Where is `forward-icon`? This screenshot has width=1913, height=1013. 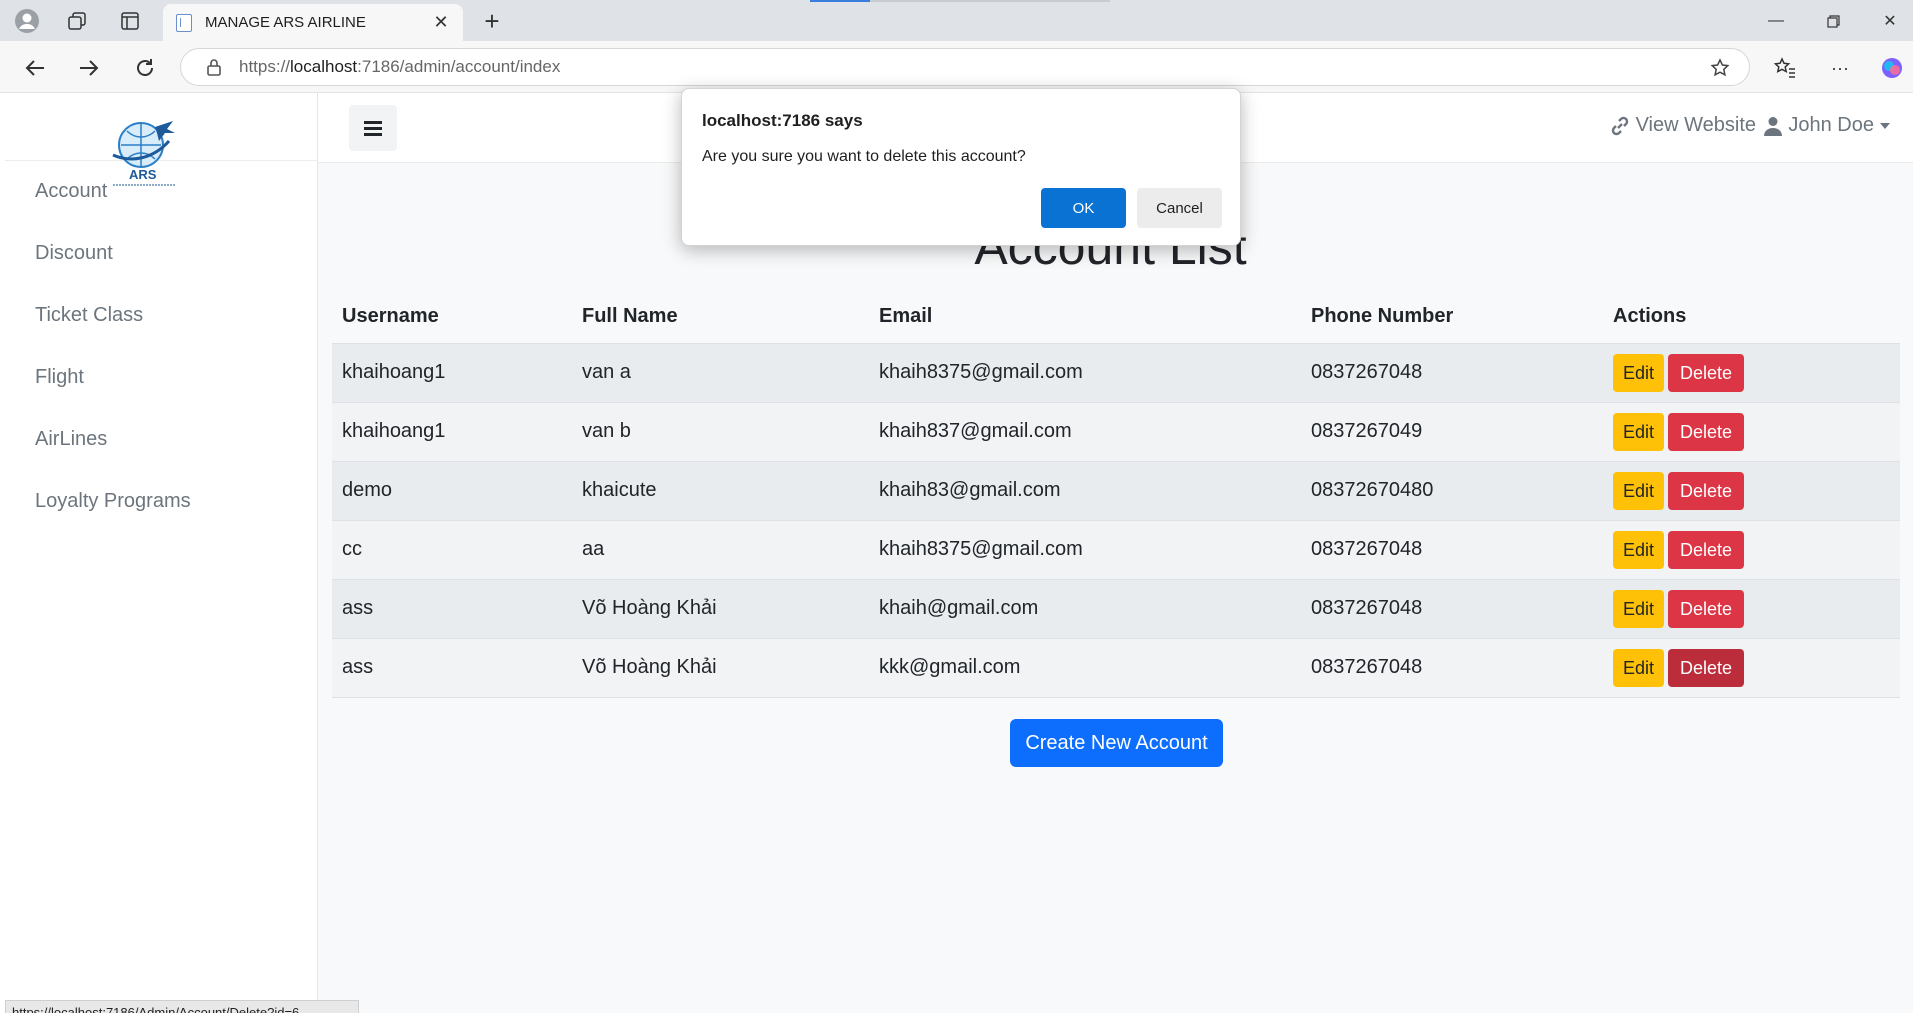
forward-icon is located at coordinates (89, 68).